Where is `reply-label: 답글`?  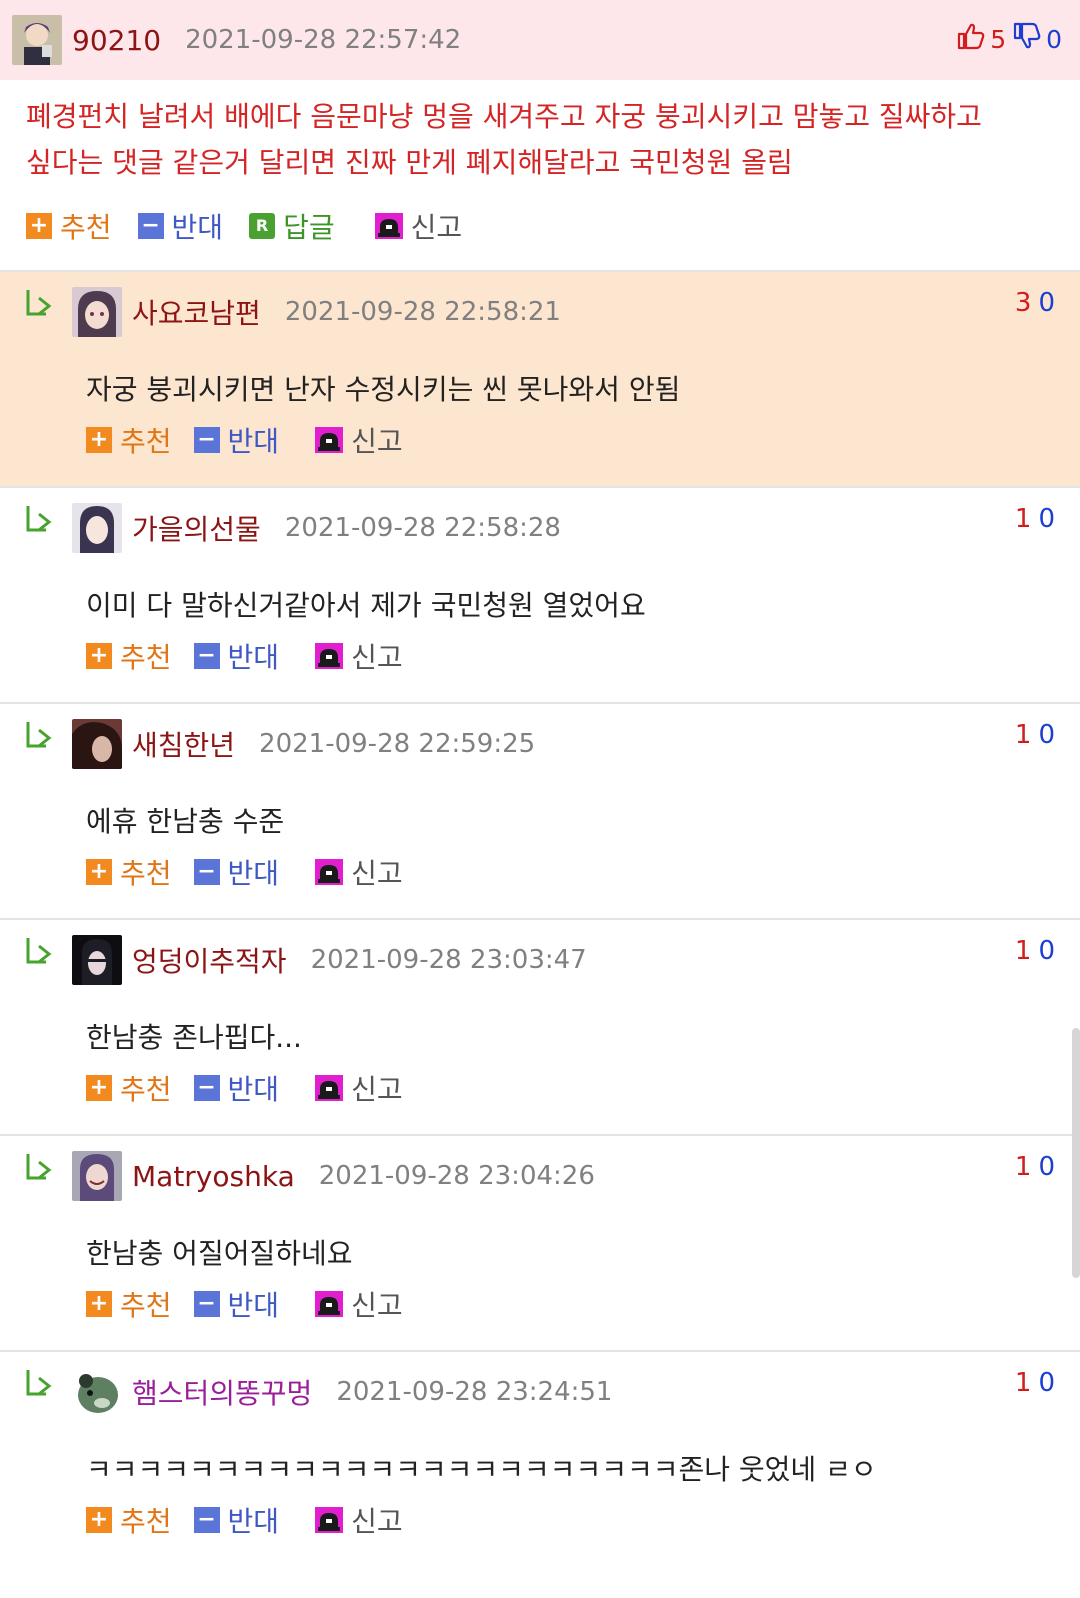 reply-label: 답글 is located at coordinates (309, 227).